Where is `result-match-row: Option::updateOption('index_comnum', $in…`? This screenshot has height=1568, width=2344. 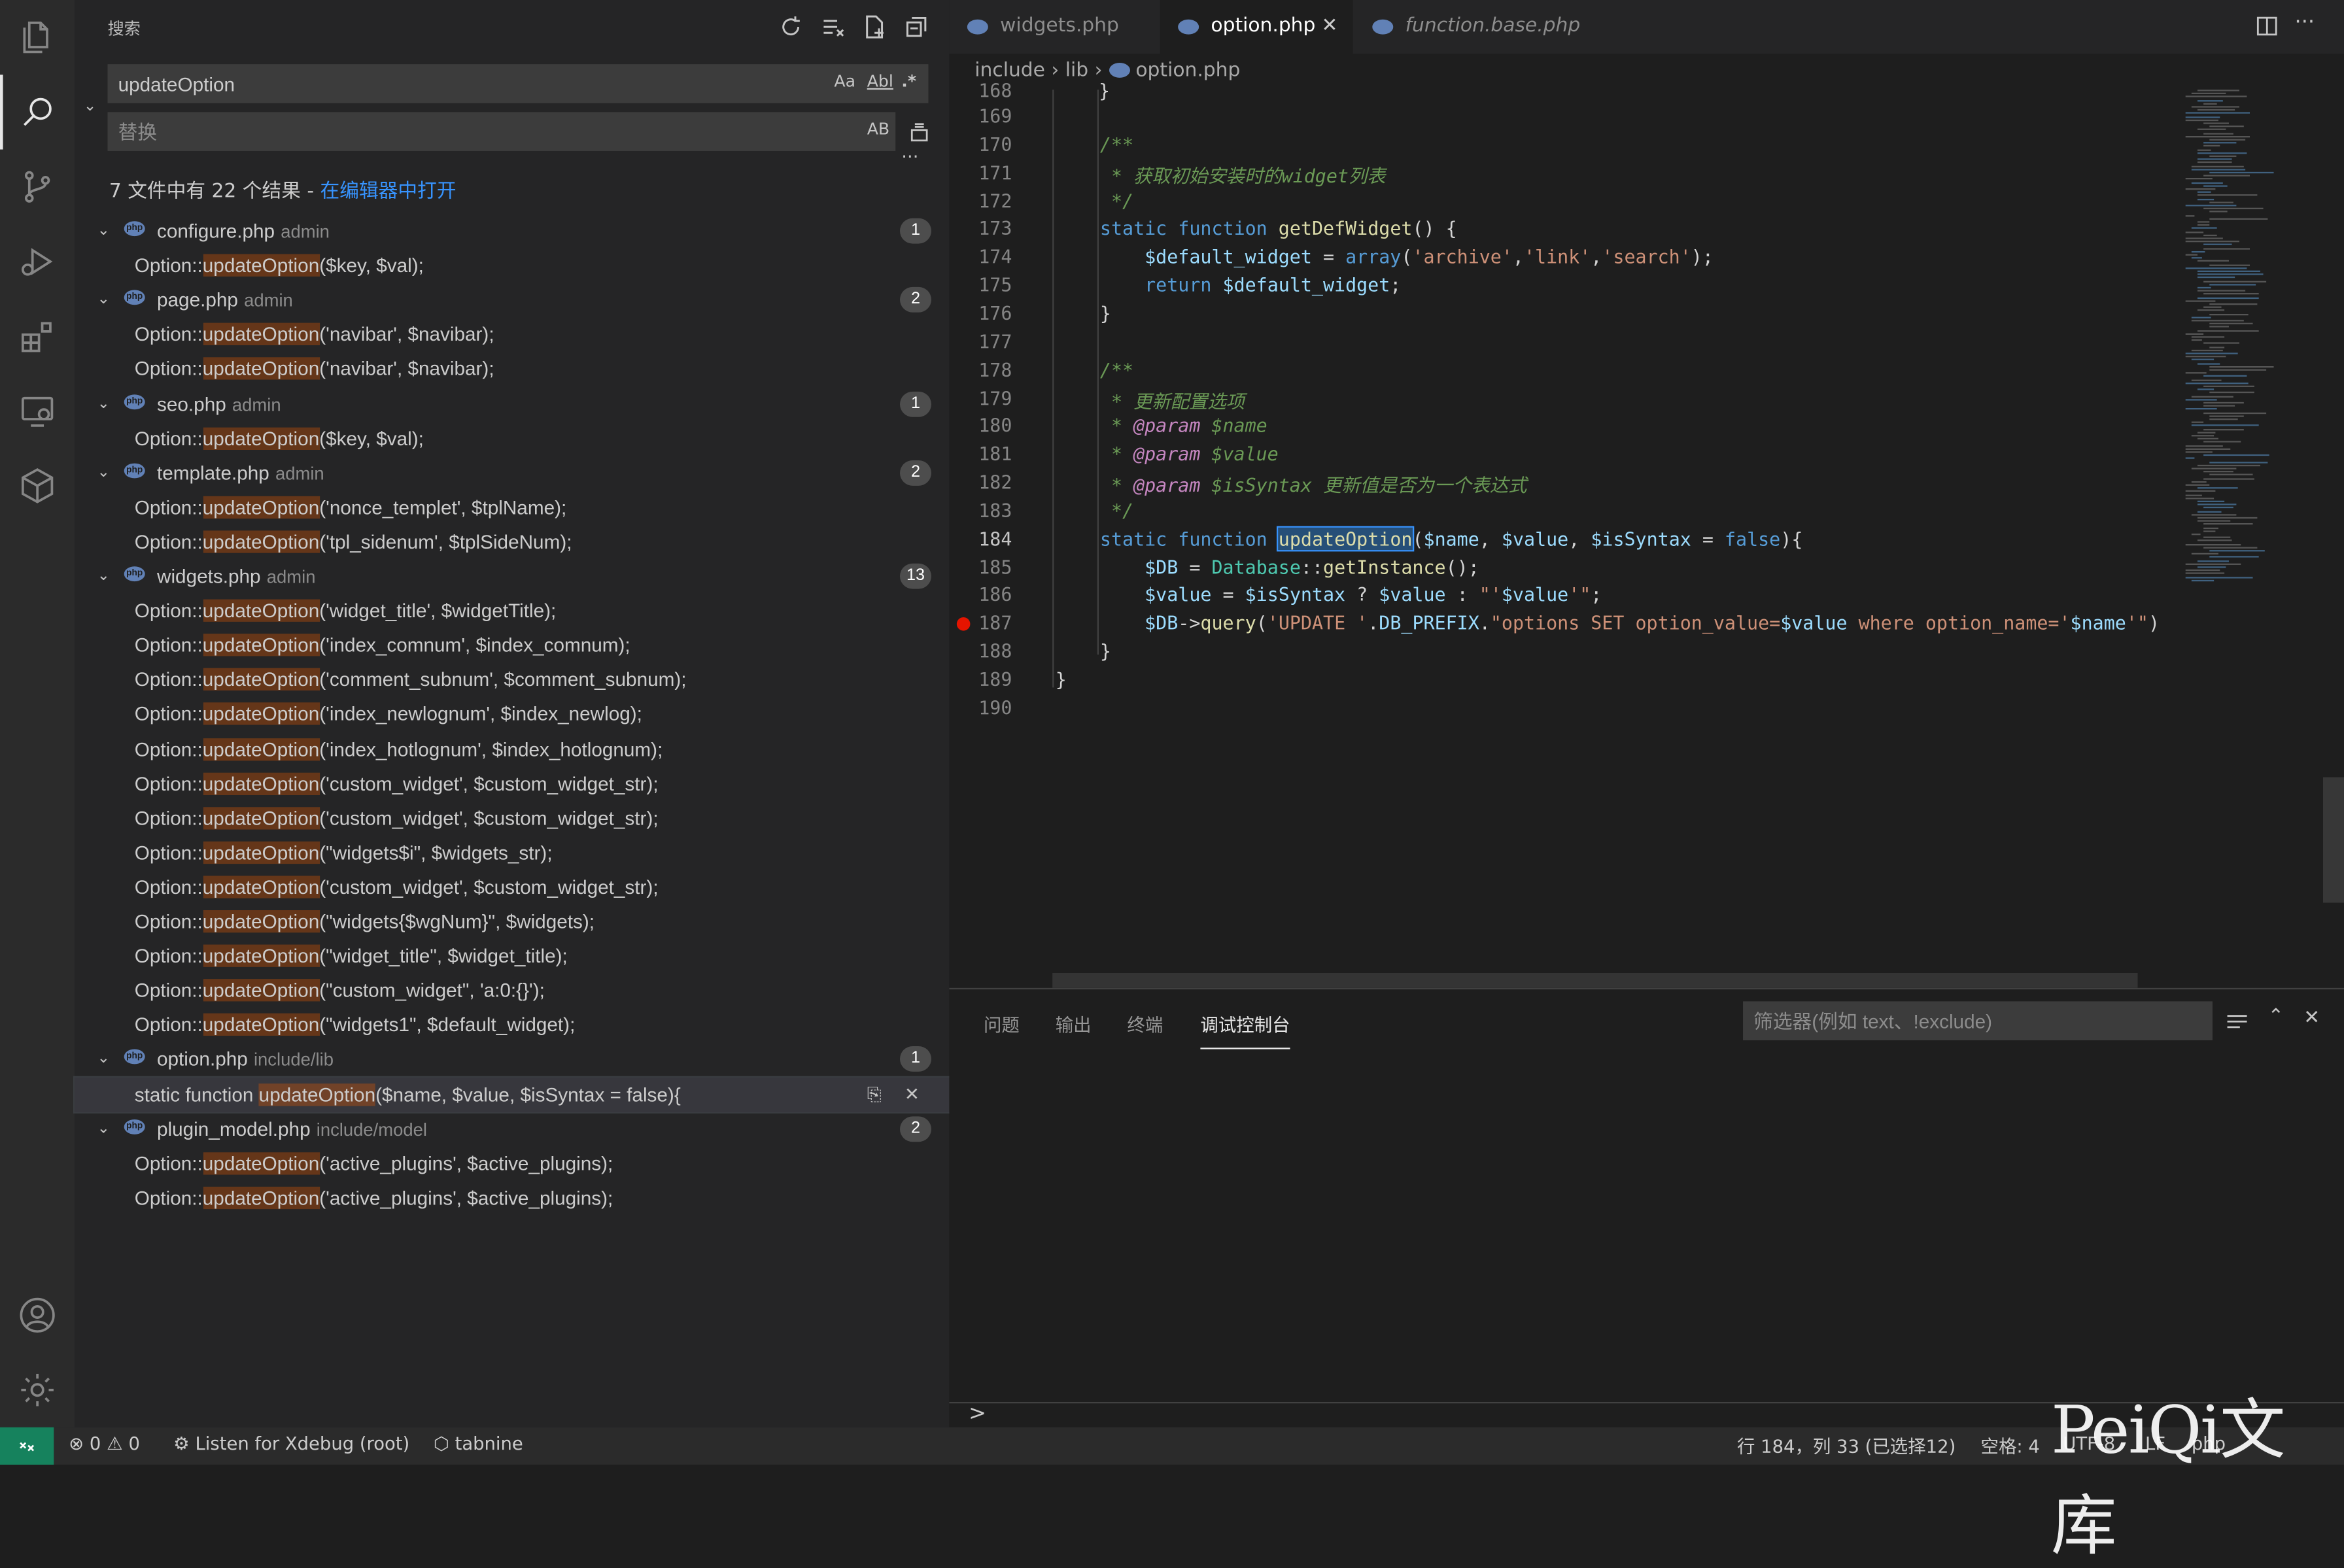 result-match-row: Option::updateOption('index_comnum', $in… is located at coordinates (512, 645).